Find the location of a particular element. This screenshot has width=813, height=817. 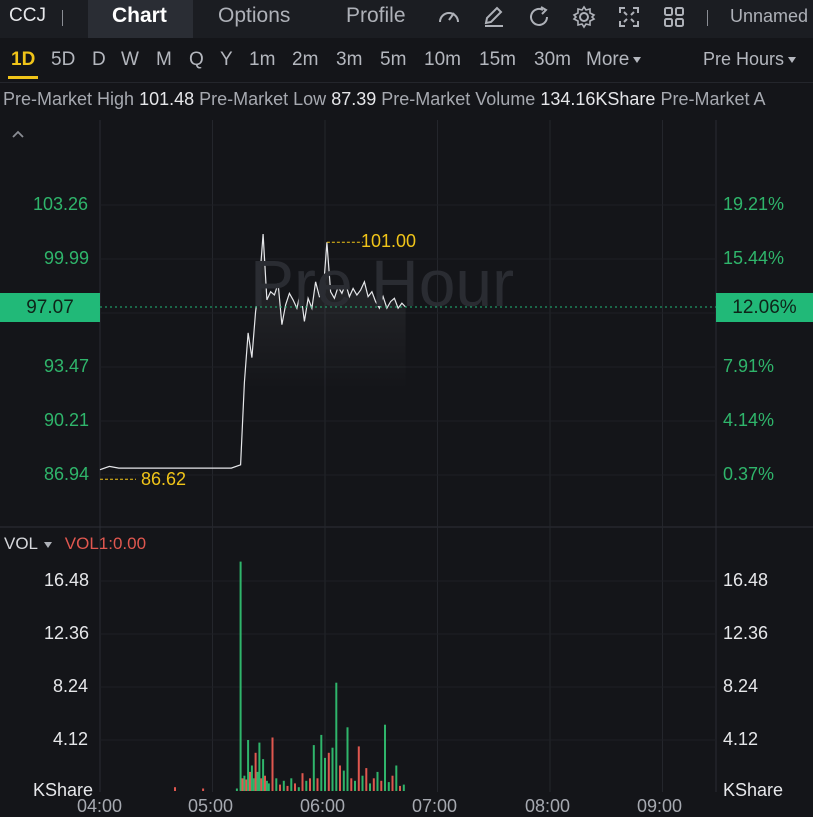

volume-series is located at coordinates (289, 676).